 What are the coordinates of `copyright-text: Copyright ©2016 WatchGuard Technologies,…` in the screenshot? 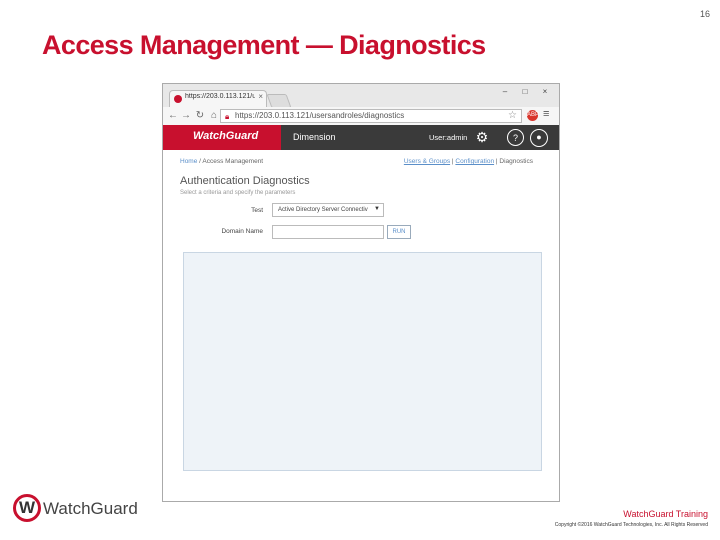 It's located at (631, 525).